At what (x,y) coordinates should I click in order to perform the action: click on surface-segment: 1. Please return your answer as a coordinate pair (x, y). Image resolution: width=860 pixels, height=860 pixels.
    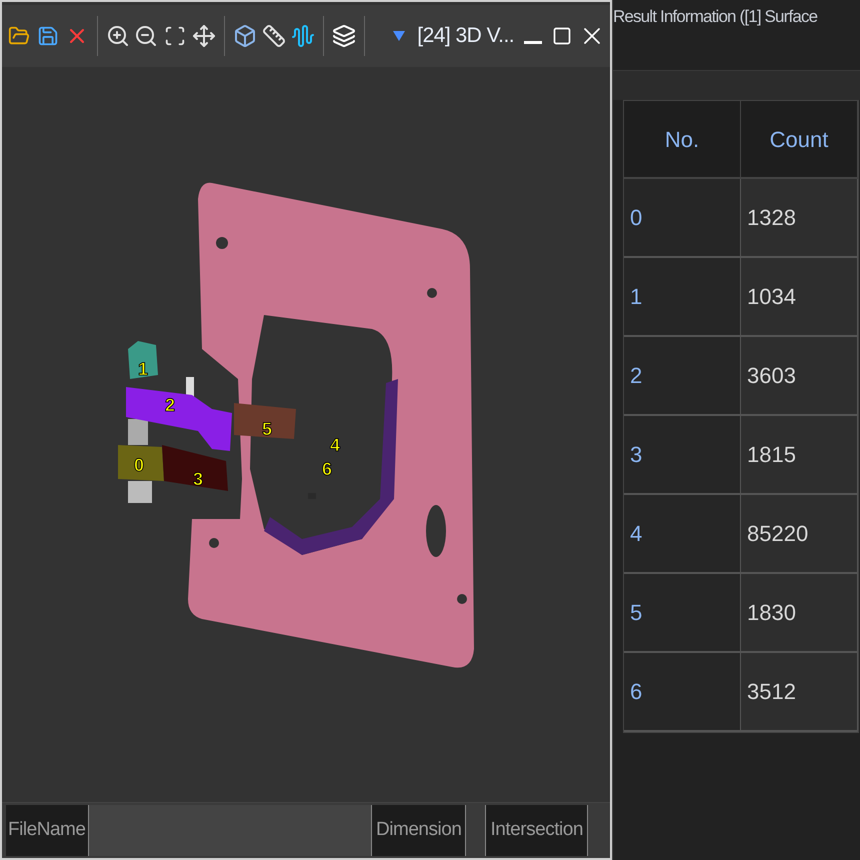
    Looking at the image, I should click on (143, 360).